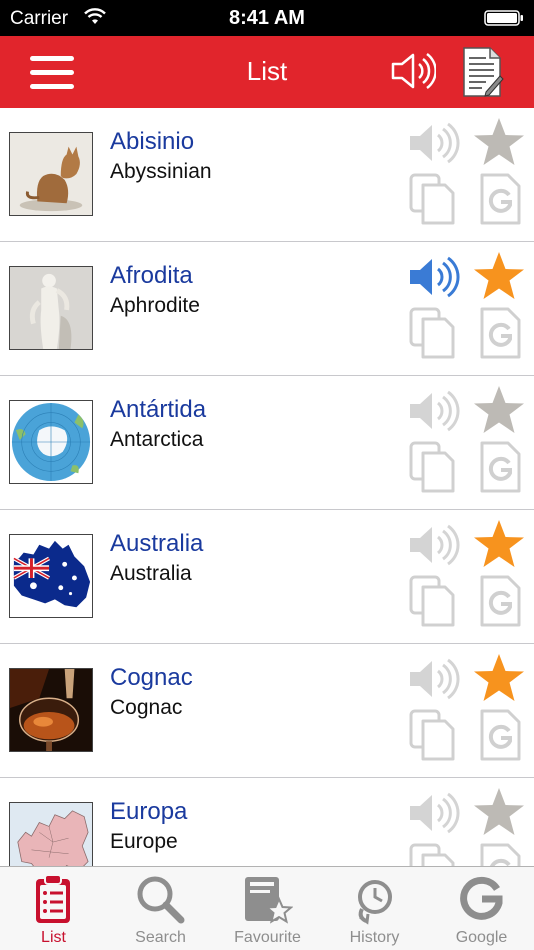  I want to click on europe-map-image, so click(51, 834).